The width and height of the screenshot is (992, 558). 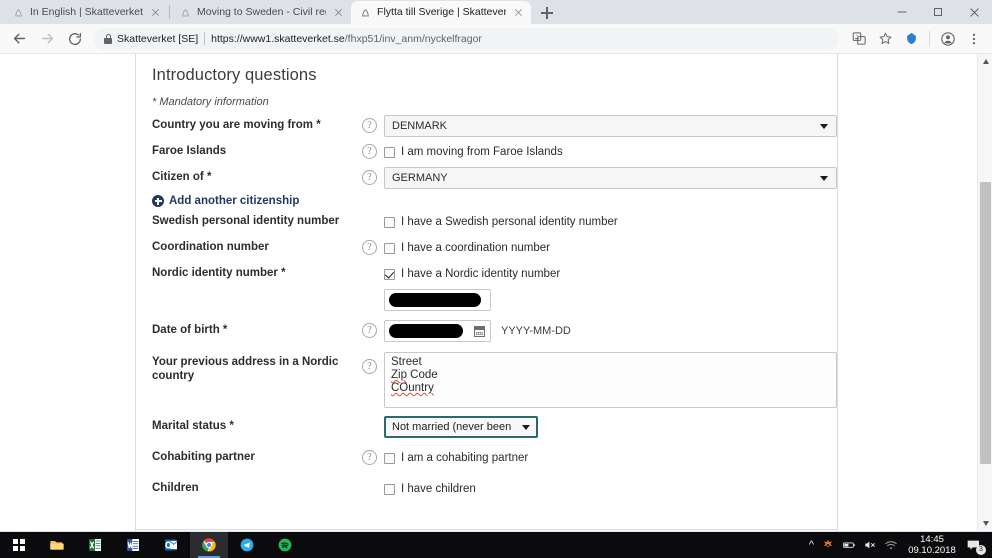 I want to click on plus-circle-icon, so click(x=158, y=201).